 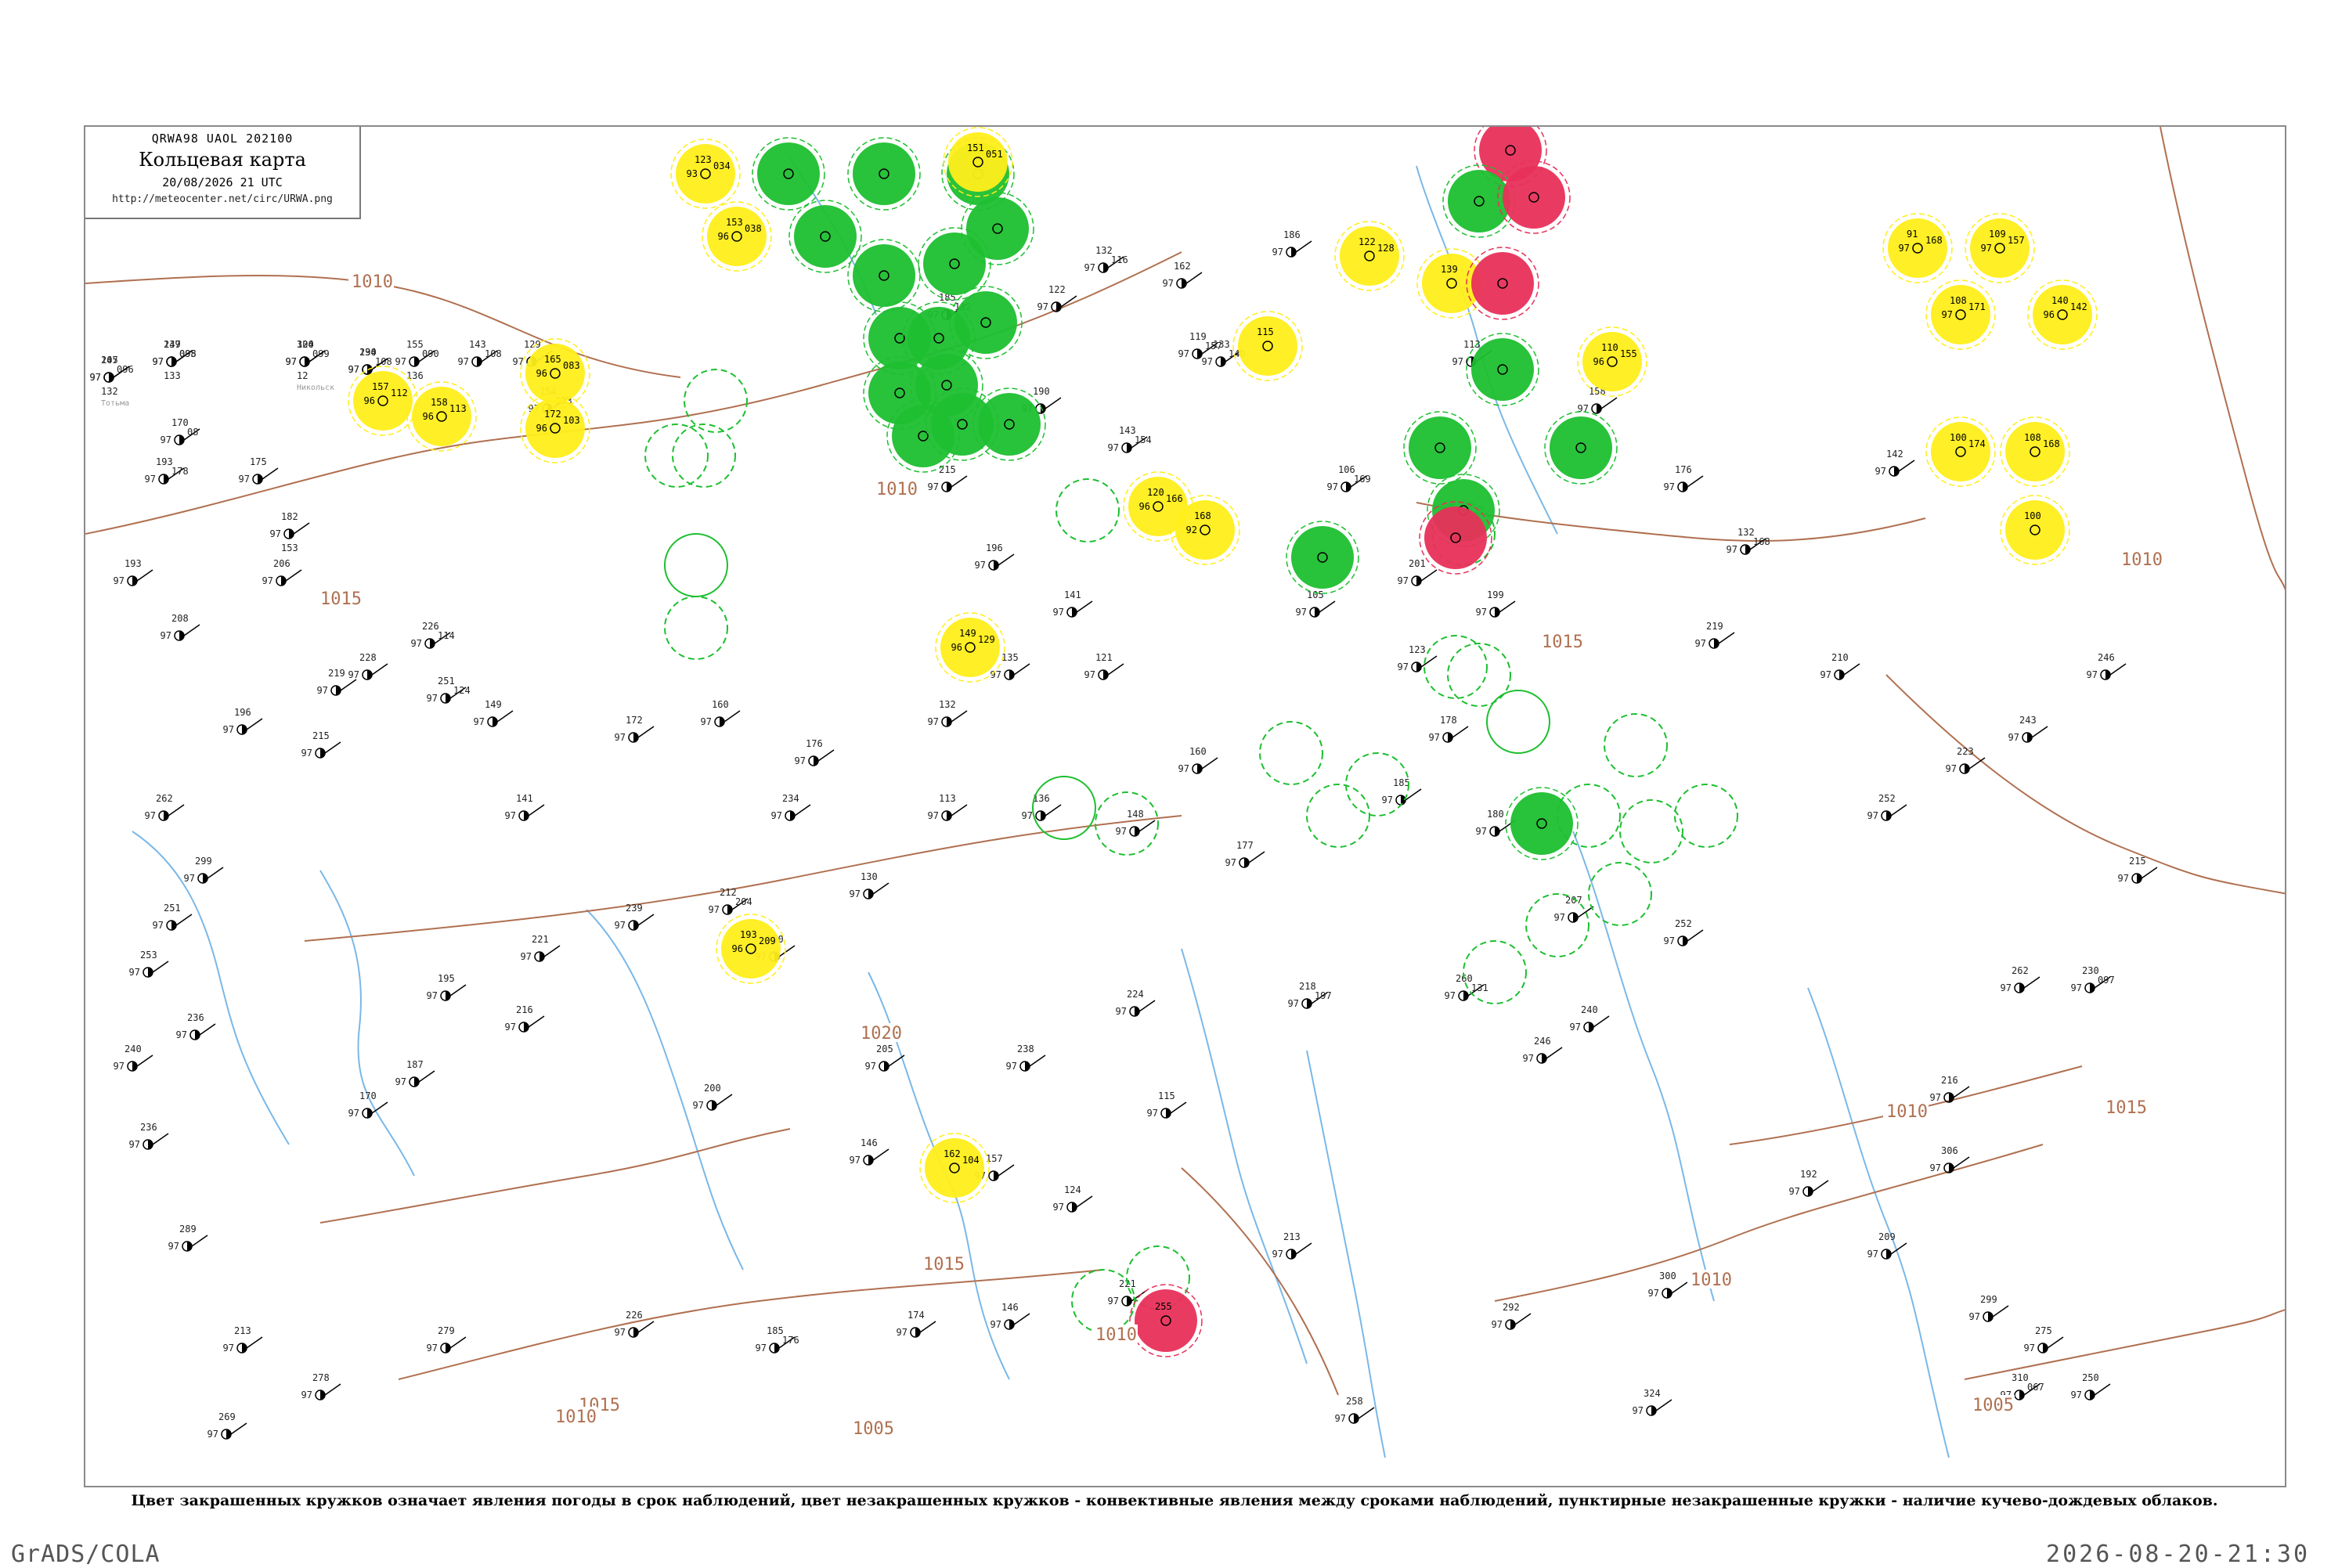 I want to click on marker-left-value: 93, so click(x=692, y=173).